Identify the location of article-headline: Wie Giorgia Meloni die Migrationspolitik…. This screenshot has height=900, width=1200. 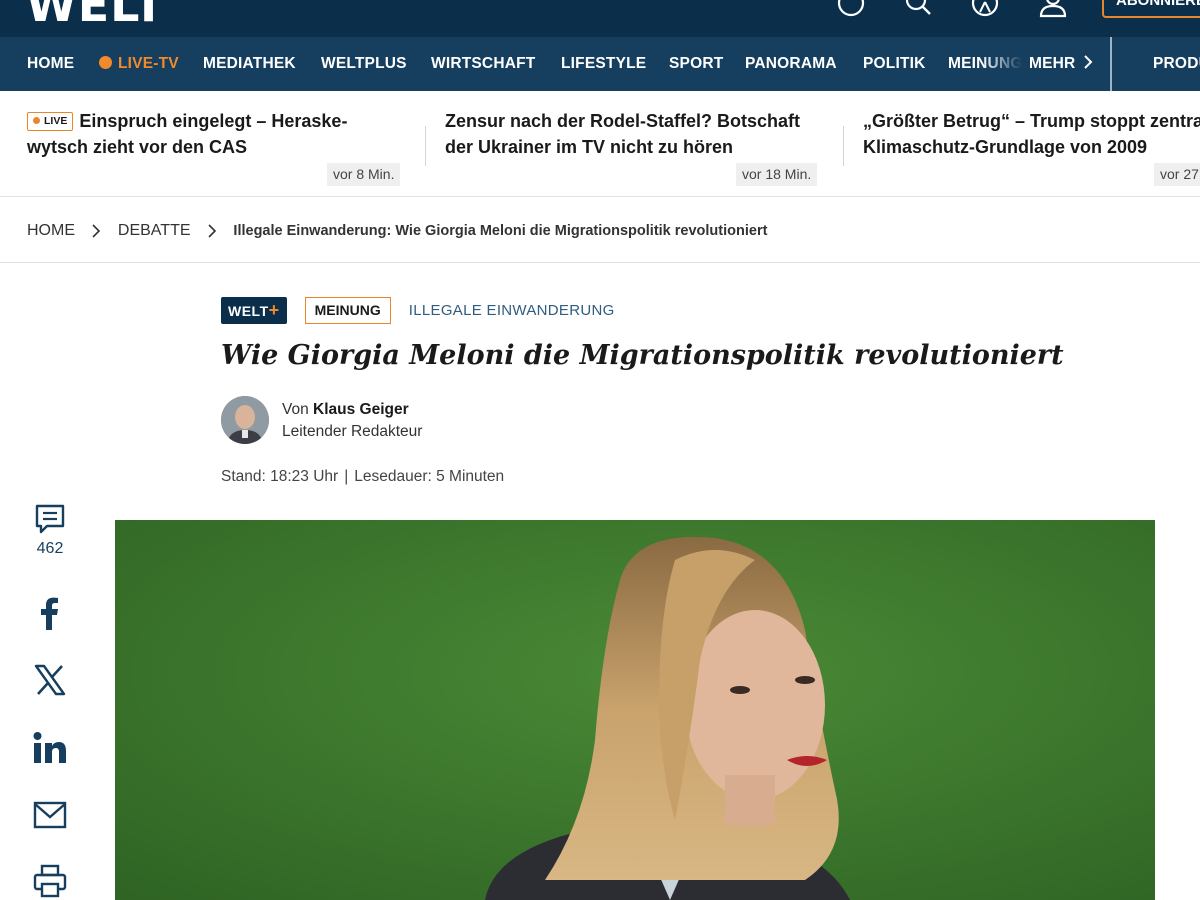
(642, 355).